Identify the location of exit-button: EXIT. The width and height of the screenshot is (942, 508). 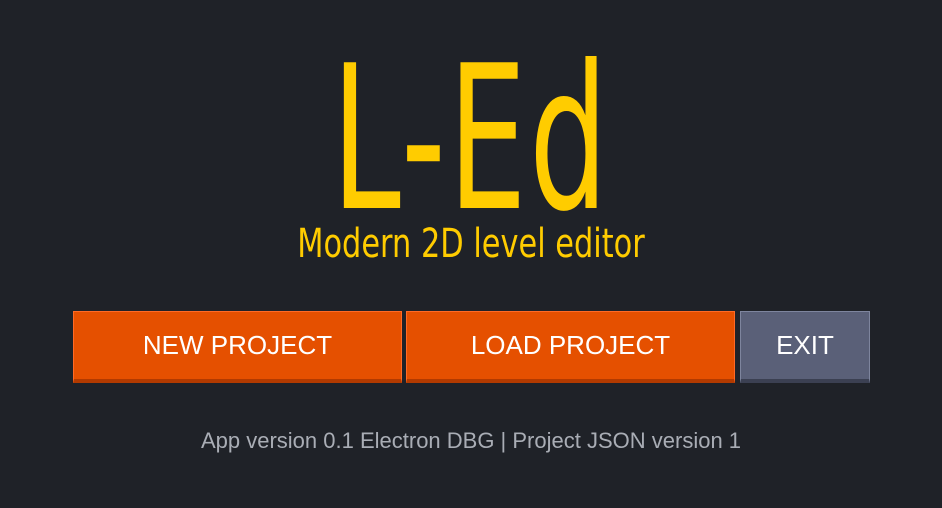
(805, 347).